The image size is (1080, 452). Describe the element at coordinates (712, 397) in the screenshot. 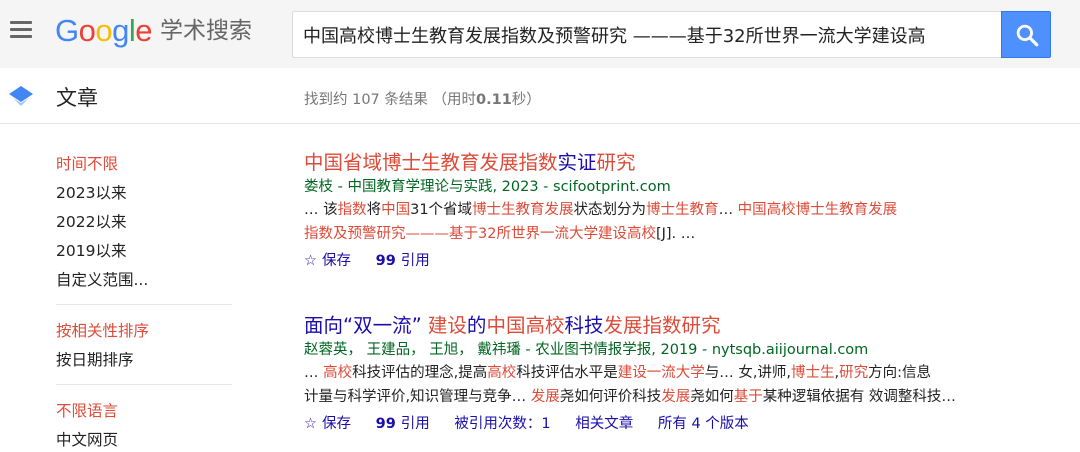

I see `text-segment: 尧如何` at that location.